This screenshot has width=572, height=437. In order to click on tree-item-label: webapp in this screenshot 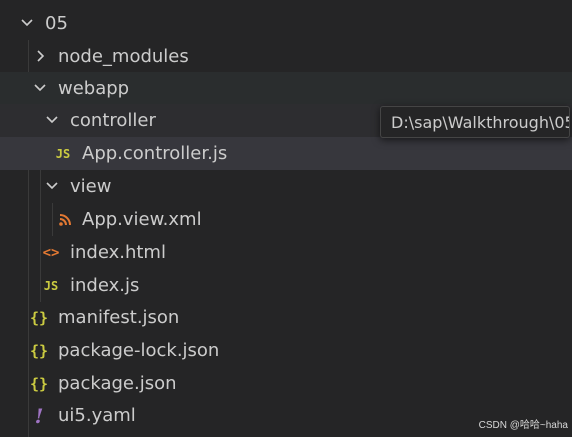, I will do `click(94, 88)`.